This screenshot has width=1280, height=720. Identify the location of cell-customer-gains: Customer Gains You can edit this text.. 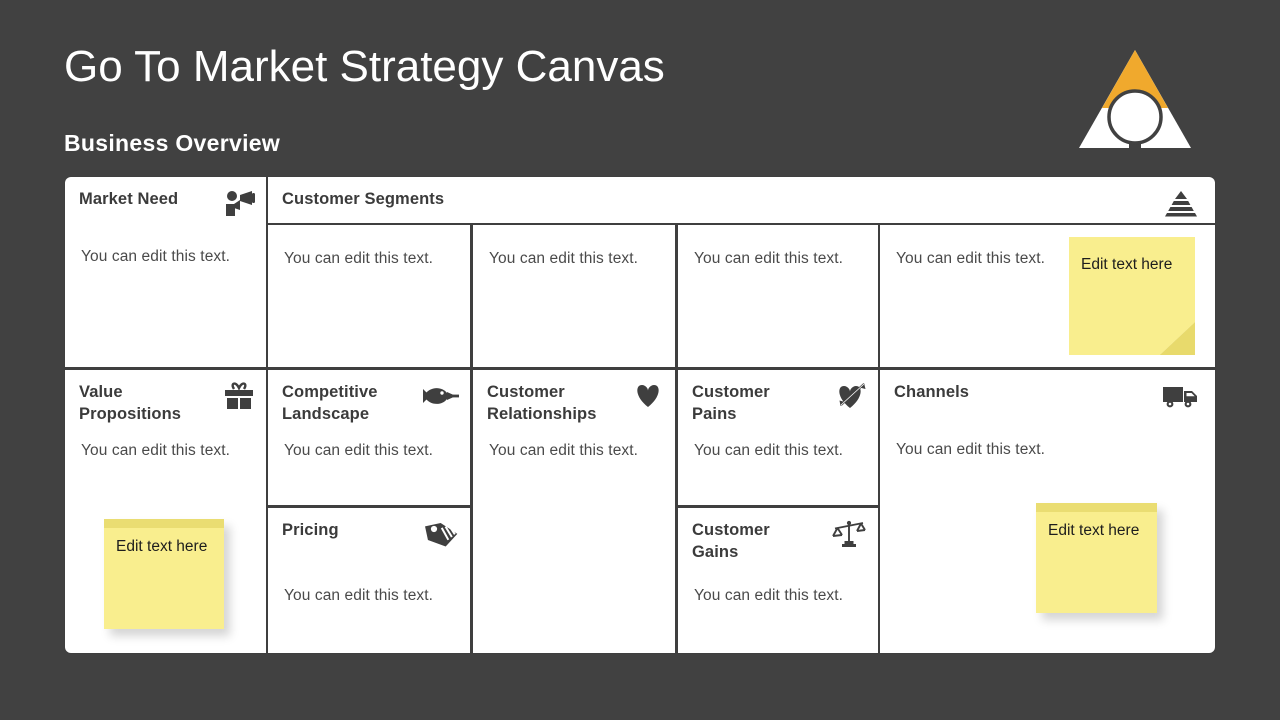
(778, 580).